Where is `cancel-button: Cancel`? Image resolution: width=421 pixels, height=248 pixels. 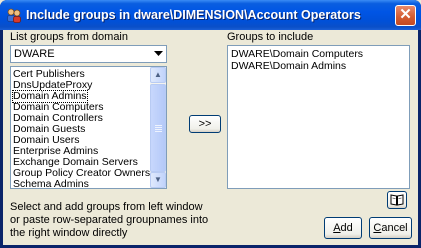 cancel-button: Cancel is located at coordinates (390, 228).